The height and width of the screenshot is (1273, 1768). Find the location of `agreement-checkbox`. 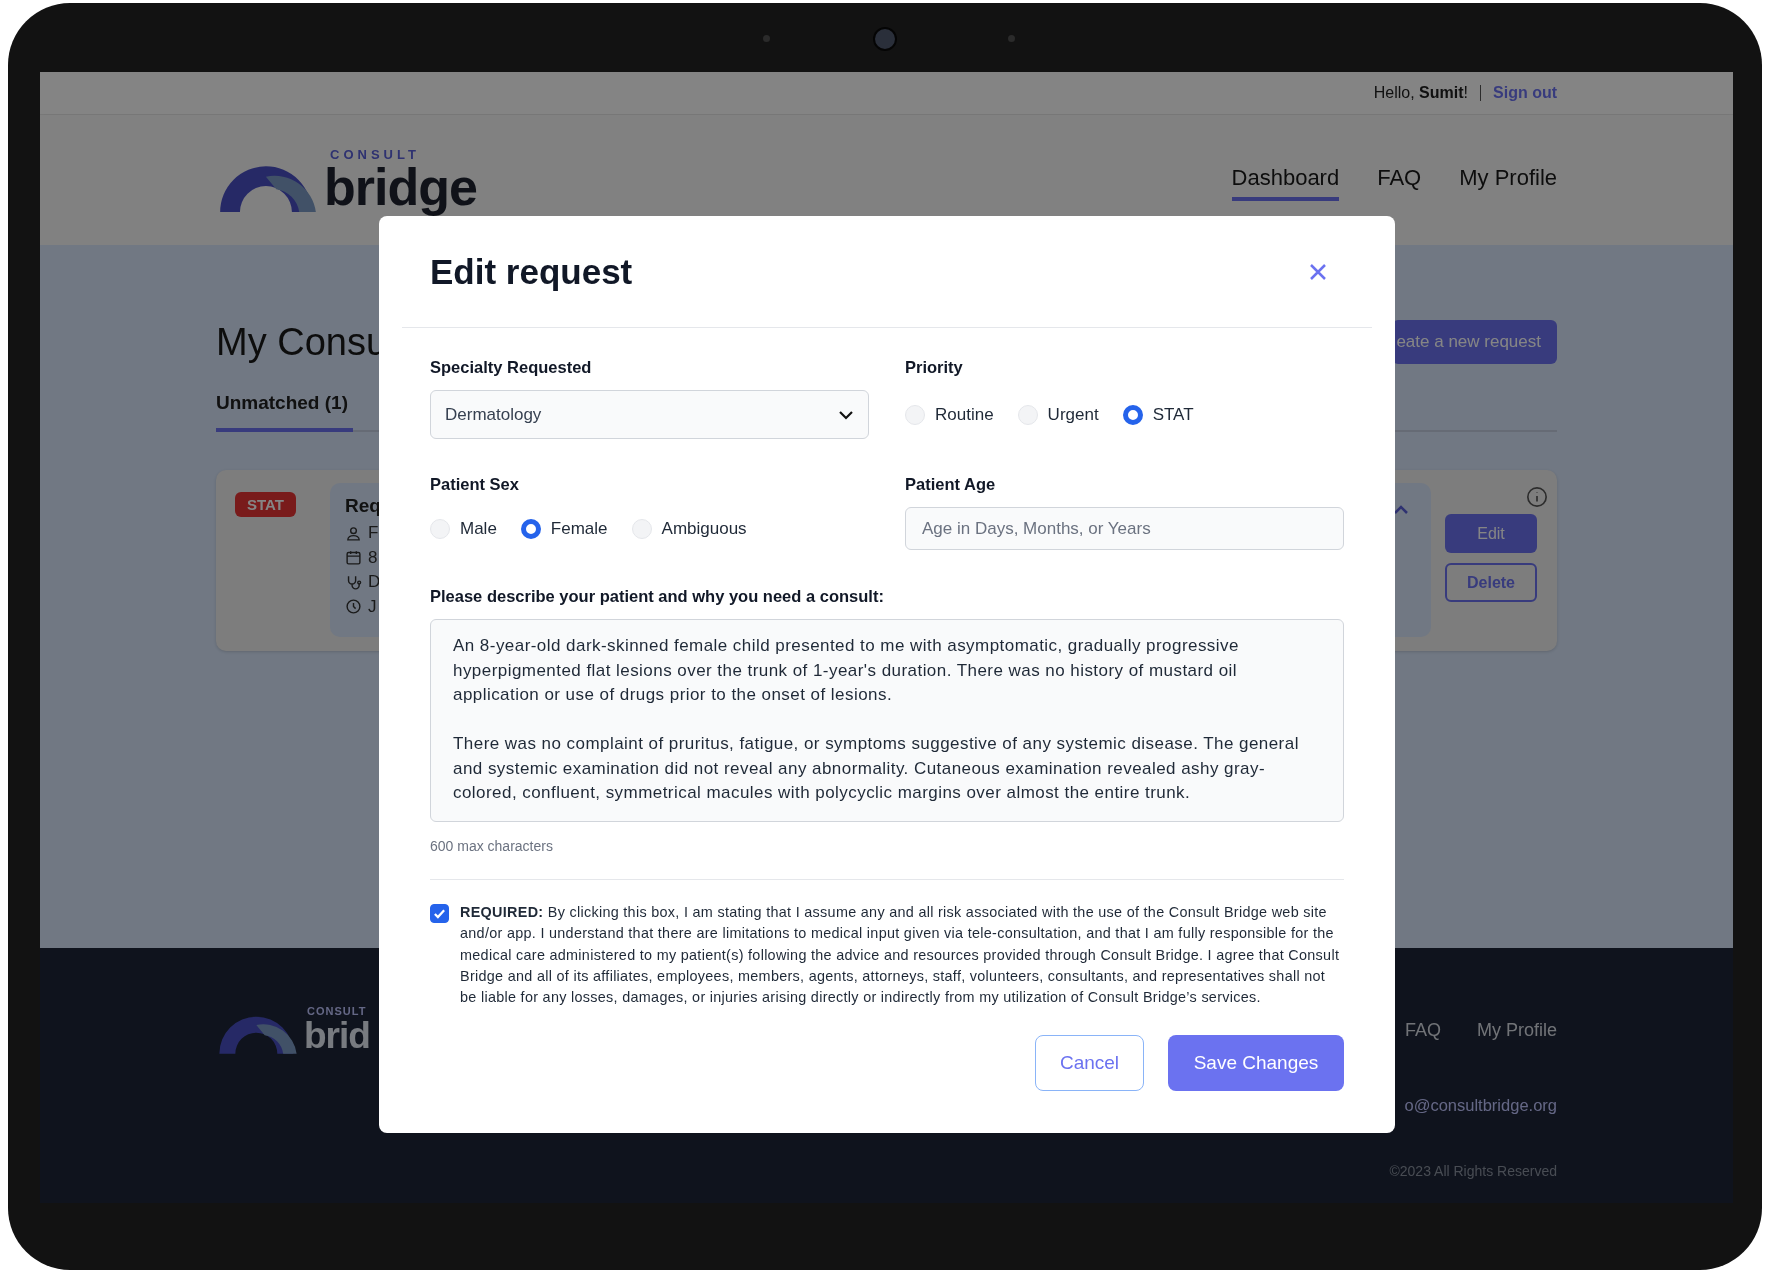

agreement-checkbox is located at coordinates (439, 913).